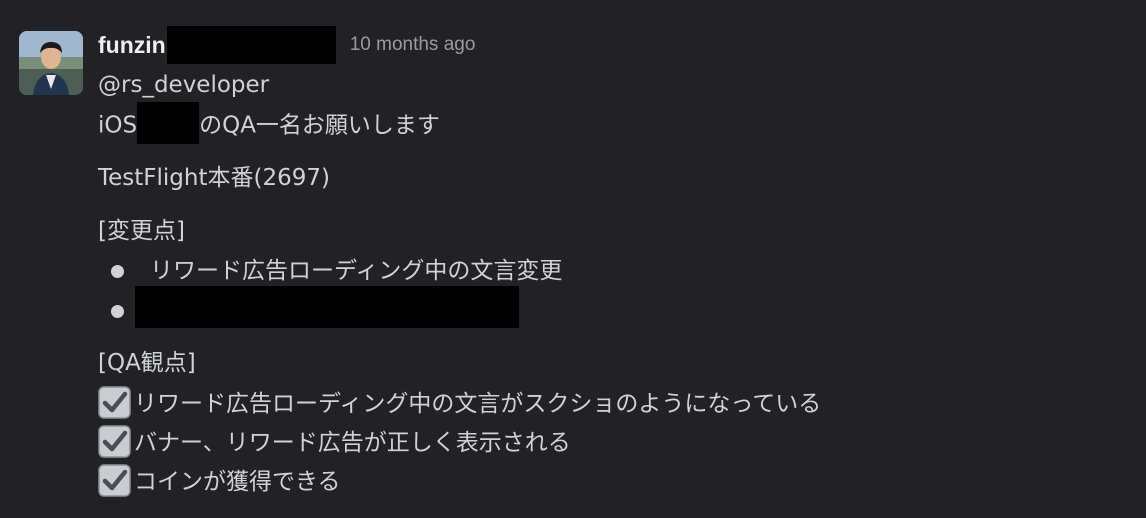 Image resolution: width=1146 pixels, height=518 pixels. Describe the element at coordinates (319, 125) in the screenshot. I see `request-text-suffix: のQA一名お願いします` at that location.